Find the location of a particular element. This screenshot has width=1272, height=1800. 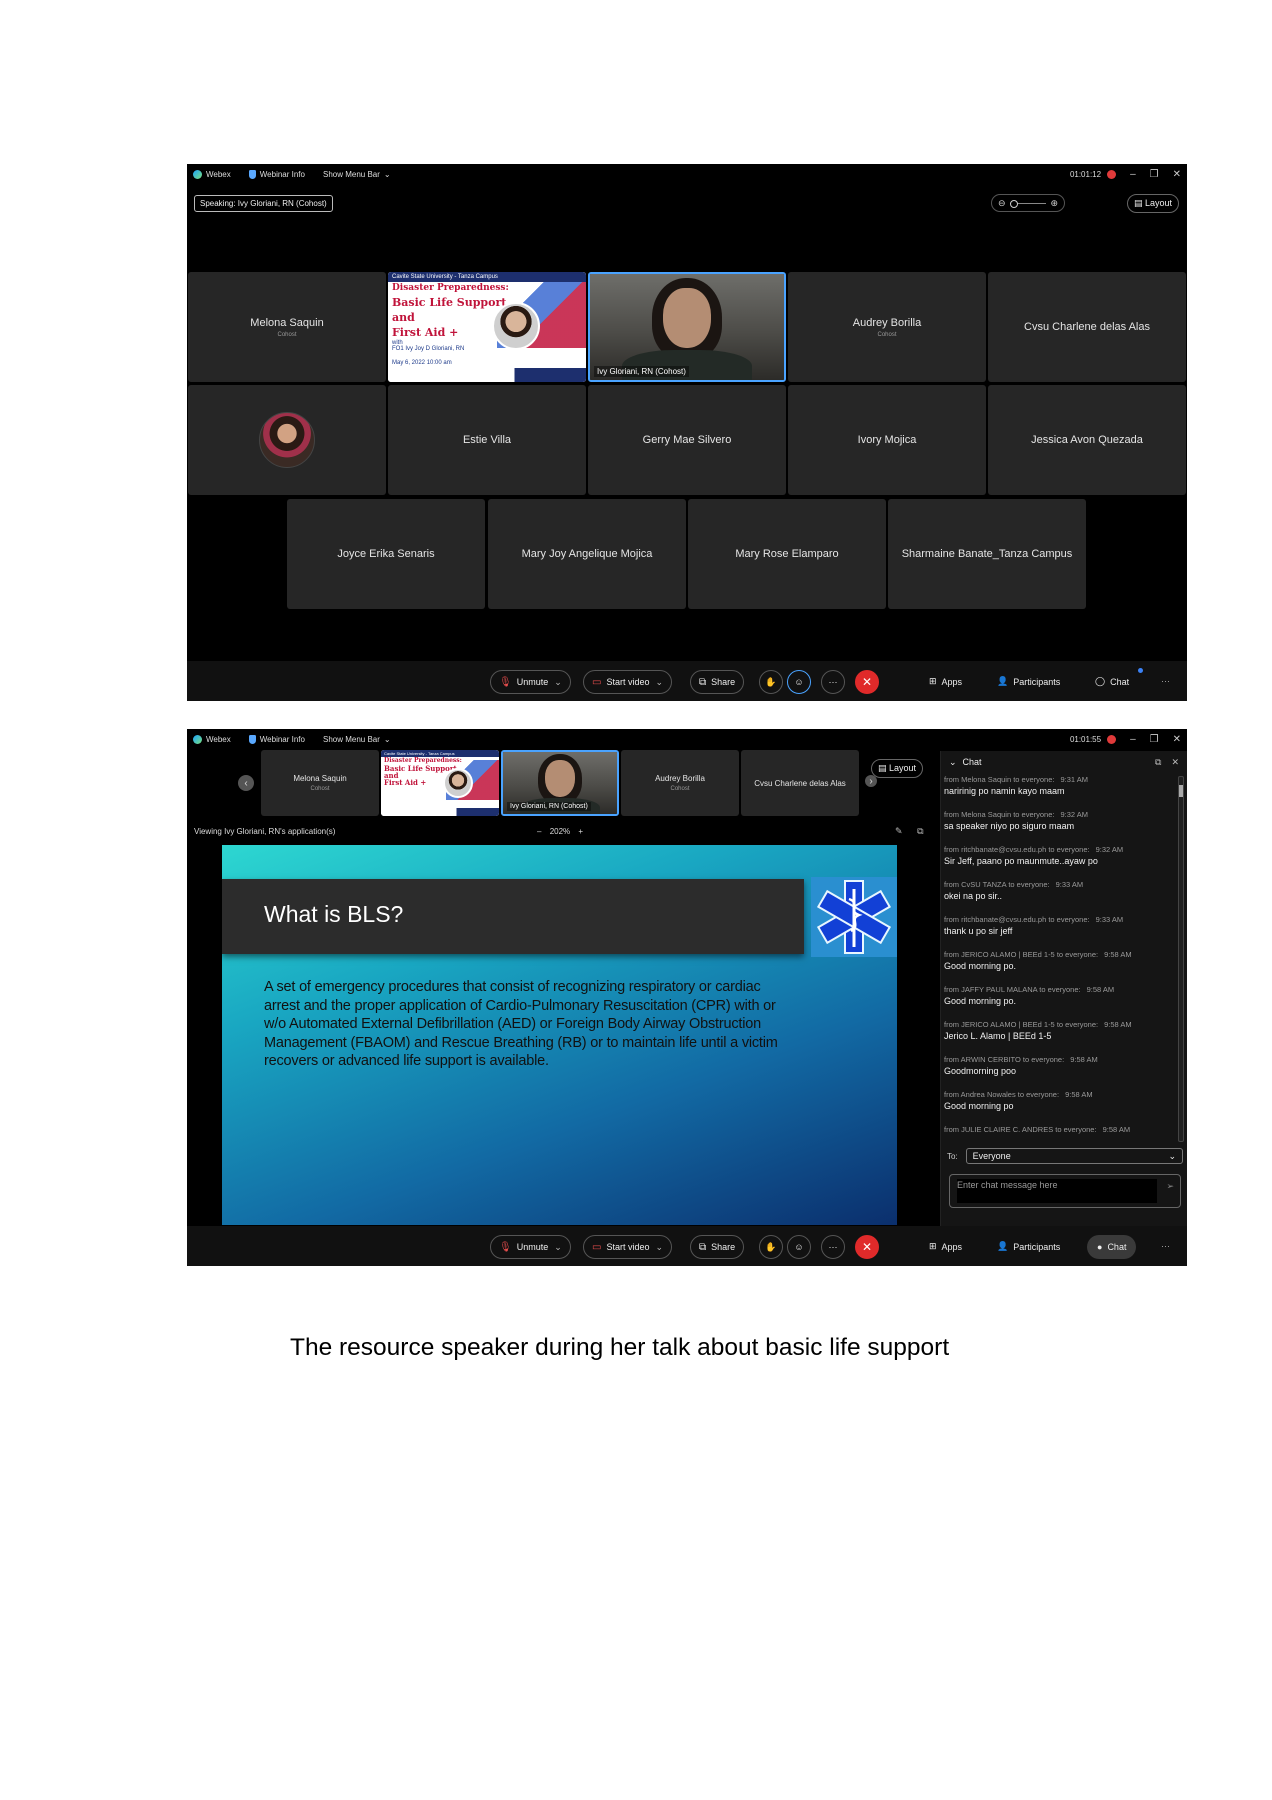

participant-tile: Estie Villa is located at coordinates (487, 440).